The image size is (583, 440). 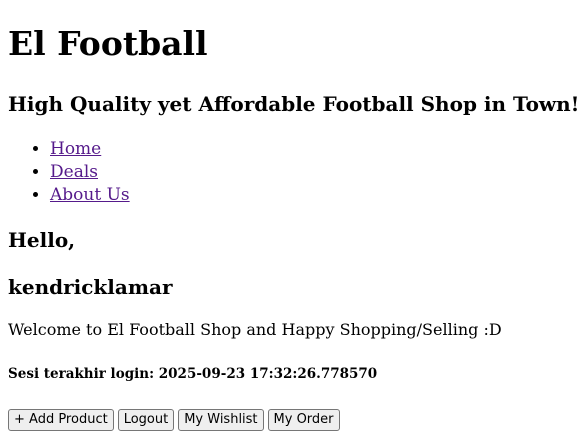 I want to click on username-heading: kendricklamar, so click(x=90, y=287).